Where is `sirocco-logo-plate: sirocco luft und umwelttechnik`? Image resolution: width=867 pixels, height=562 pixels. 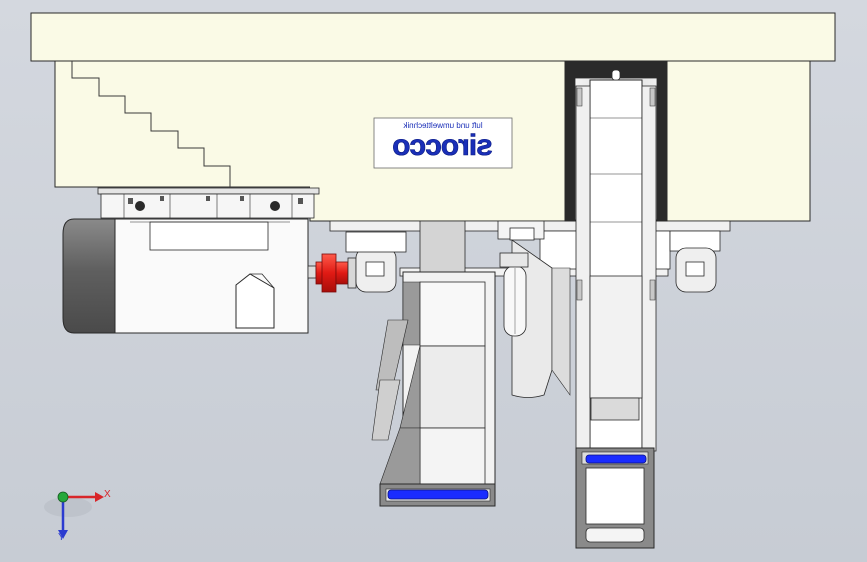
sirocco-logo-plate: sirocco luft und umwelttechnik is located at coordinates (443, 143).